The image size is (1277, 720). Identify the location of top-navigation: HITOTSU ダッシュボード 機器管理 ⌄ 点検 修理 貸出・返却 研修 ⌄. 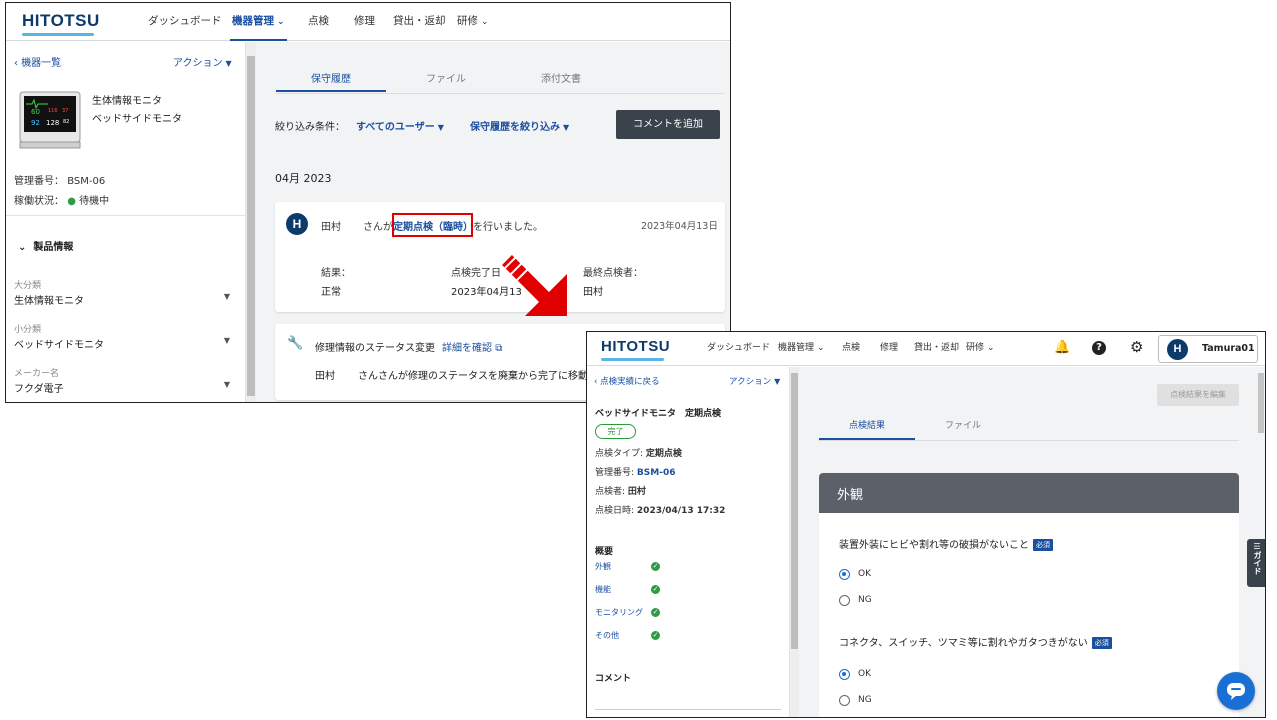
(368, 22).